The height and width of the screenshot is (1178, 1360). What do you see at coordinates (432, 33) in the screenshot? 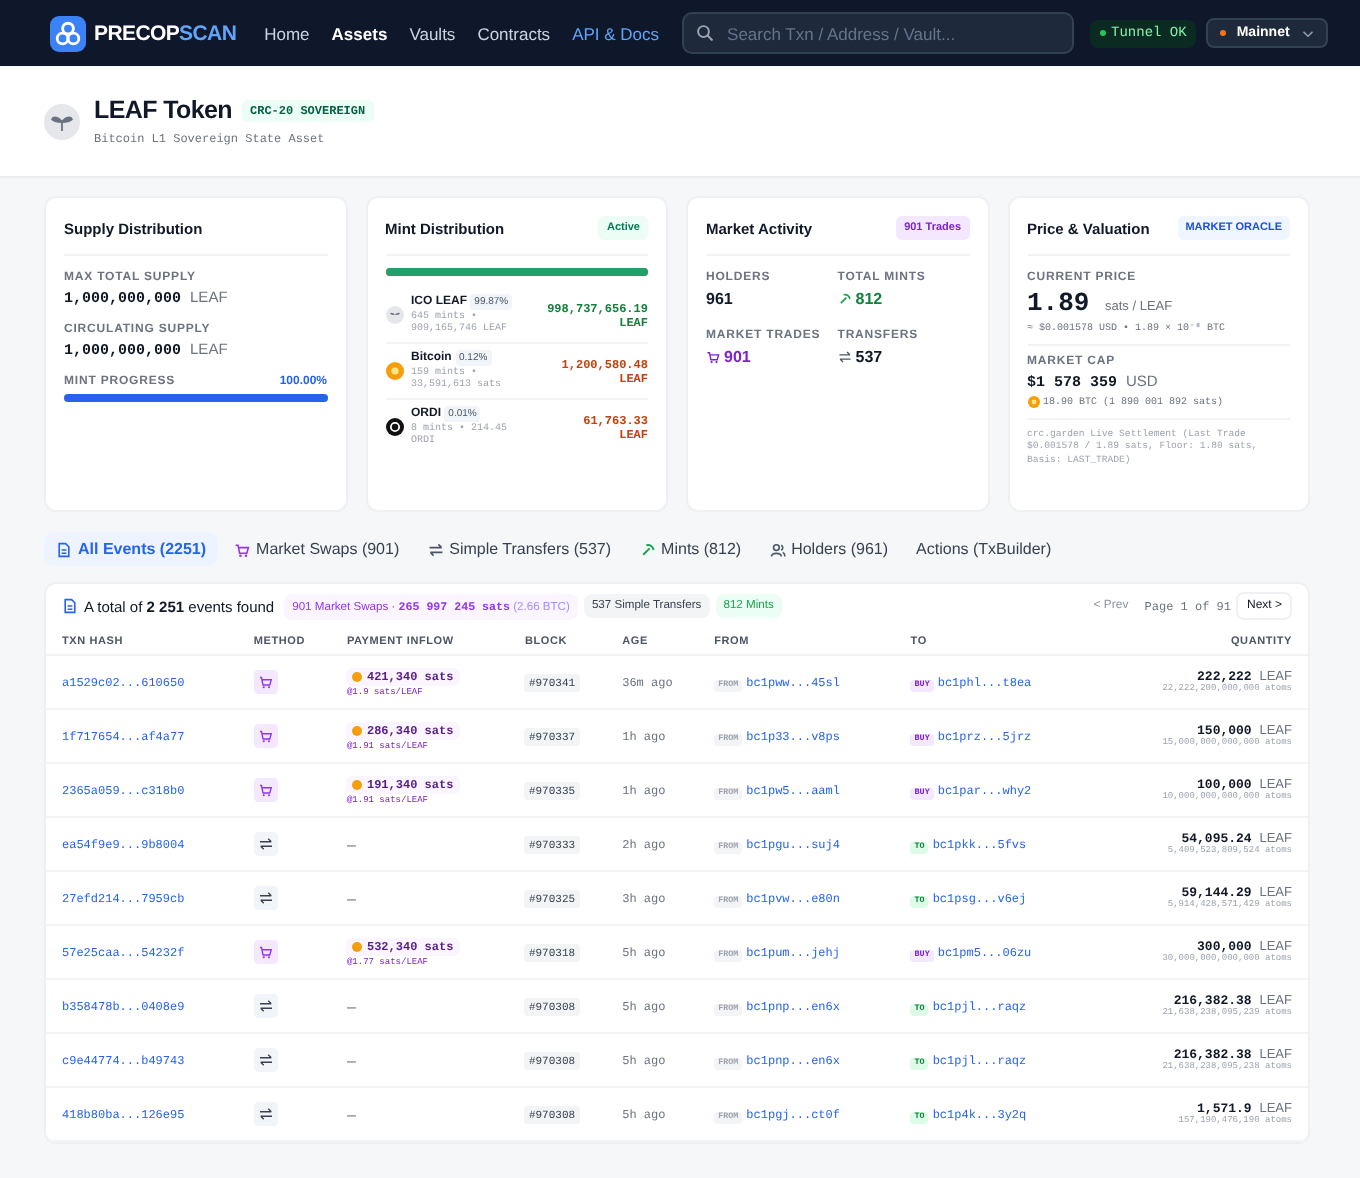
I see `nav-link: Vaults` at bounding box center [432, 33].